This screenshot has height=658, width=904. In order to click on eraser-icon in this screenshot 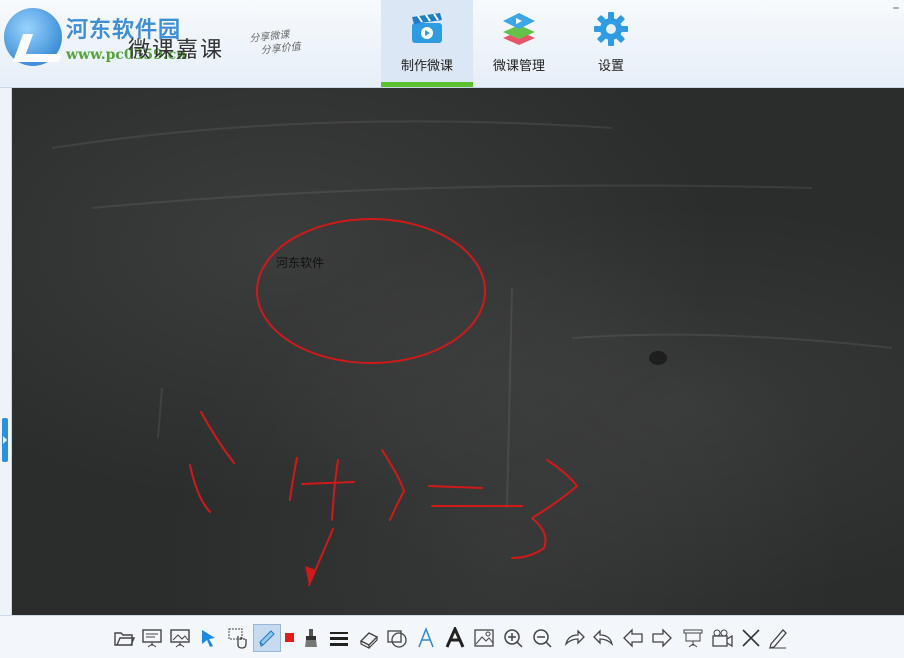, I will do `click(369, 638)`.